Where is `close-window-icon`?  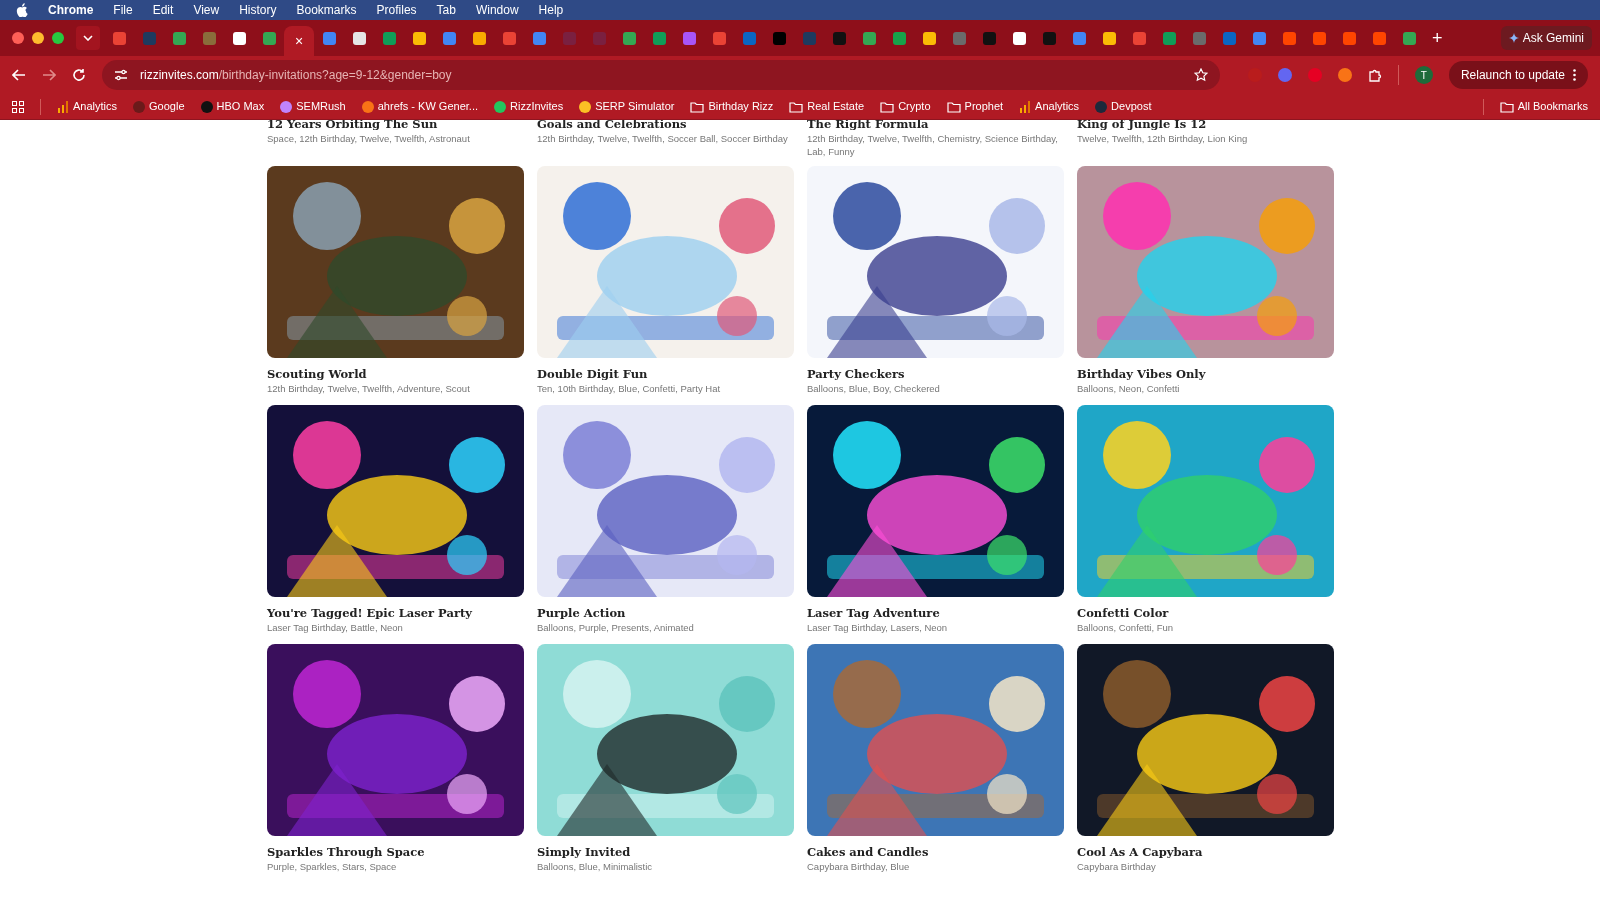
close-window-icon is located at coordinates (18, 38).